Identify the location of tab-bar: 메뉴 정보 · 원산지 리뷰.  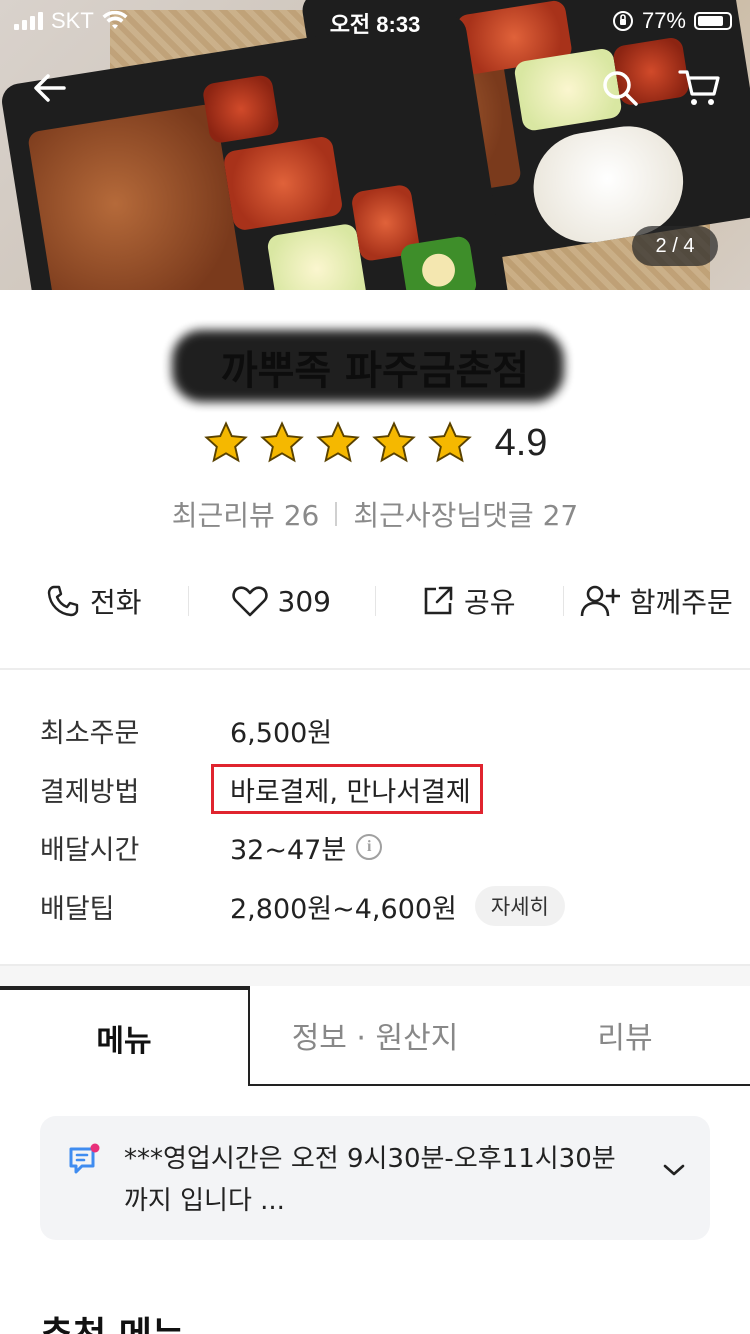
(375, 1036).